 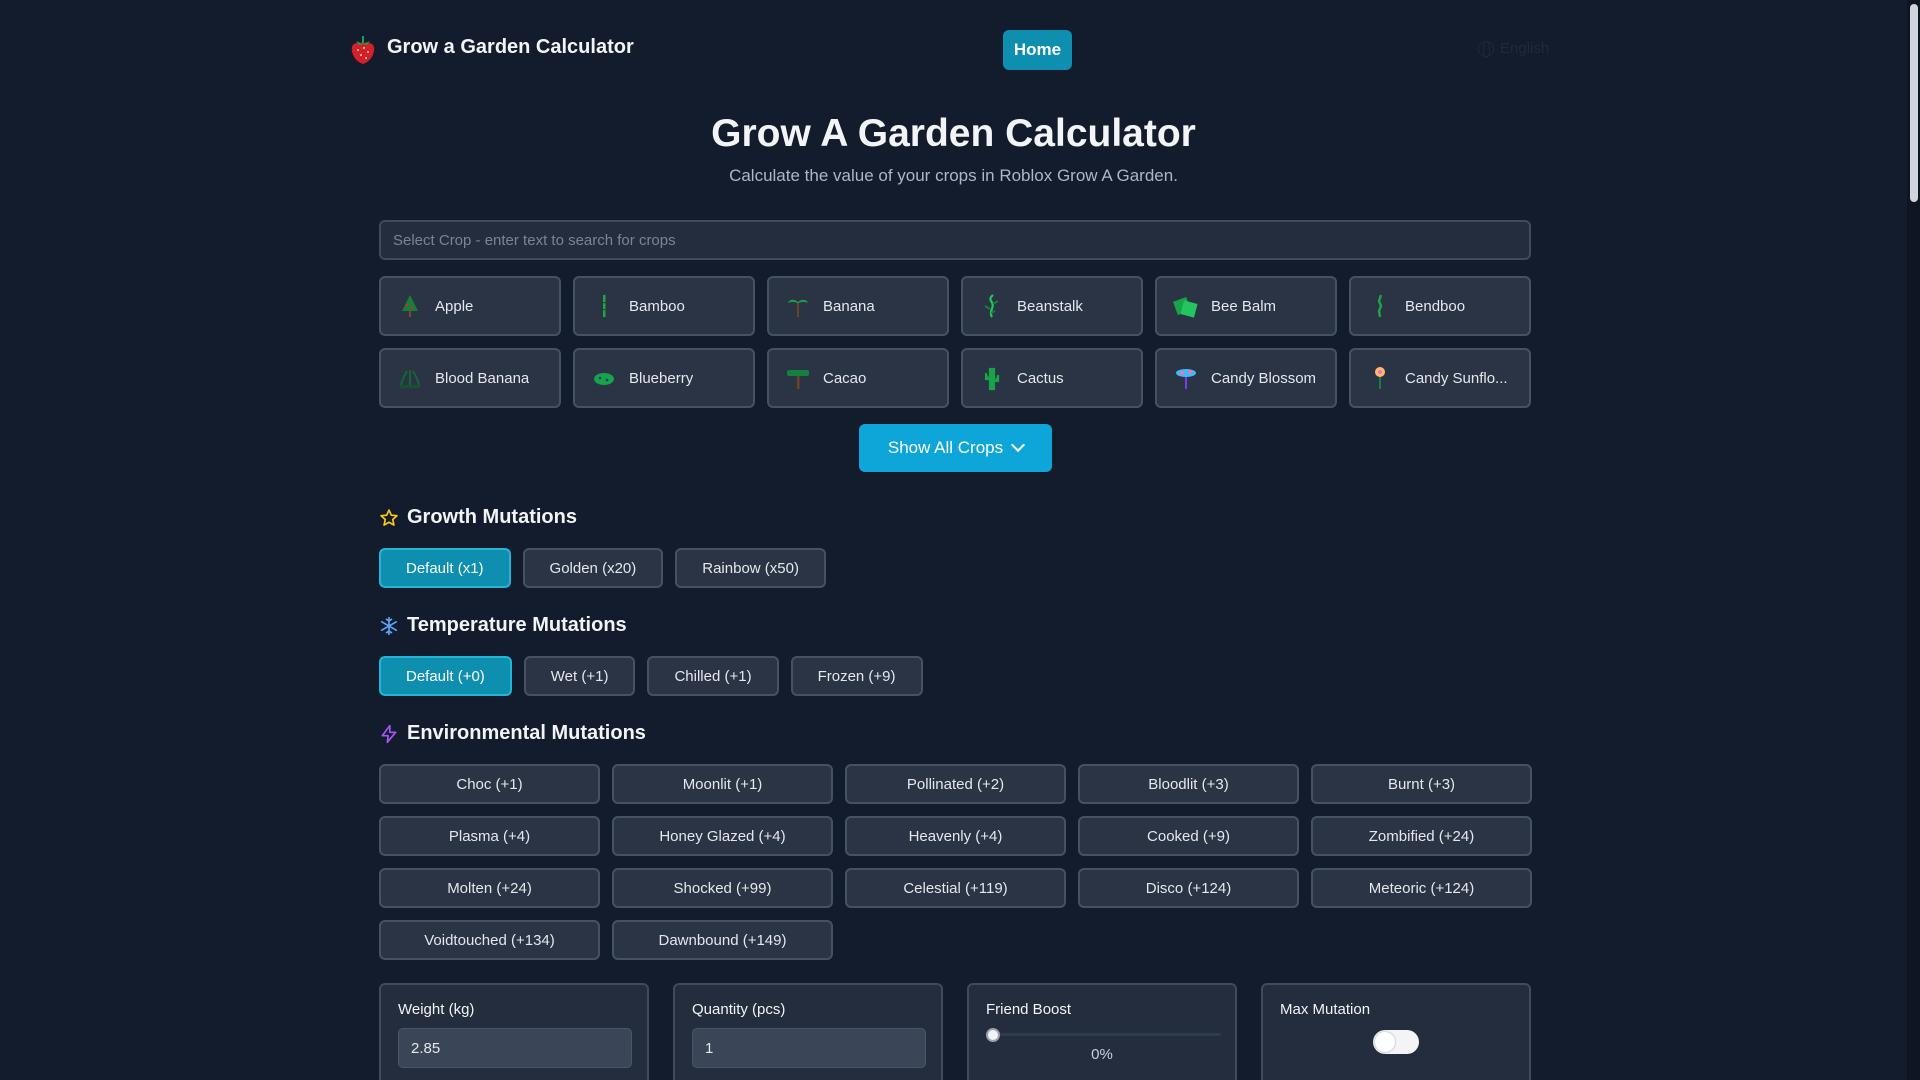 What do you see at coordinates (809, 1048) in the screenshot?
I see `quantity-input` at bounding box center [809, 1048].